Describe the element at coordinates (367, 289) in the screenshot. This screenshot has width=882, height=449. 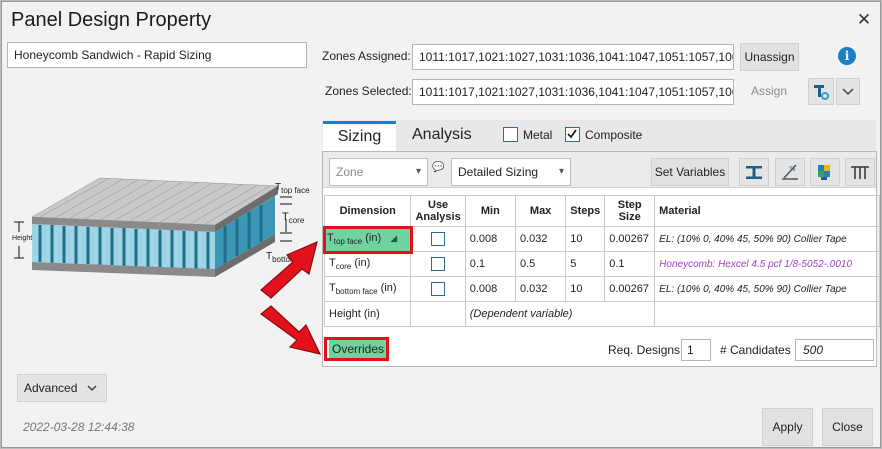
I see `dimension-cell-bottom-face: Tbottom face (in)` at that location.